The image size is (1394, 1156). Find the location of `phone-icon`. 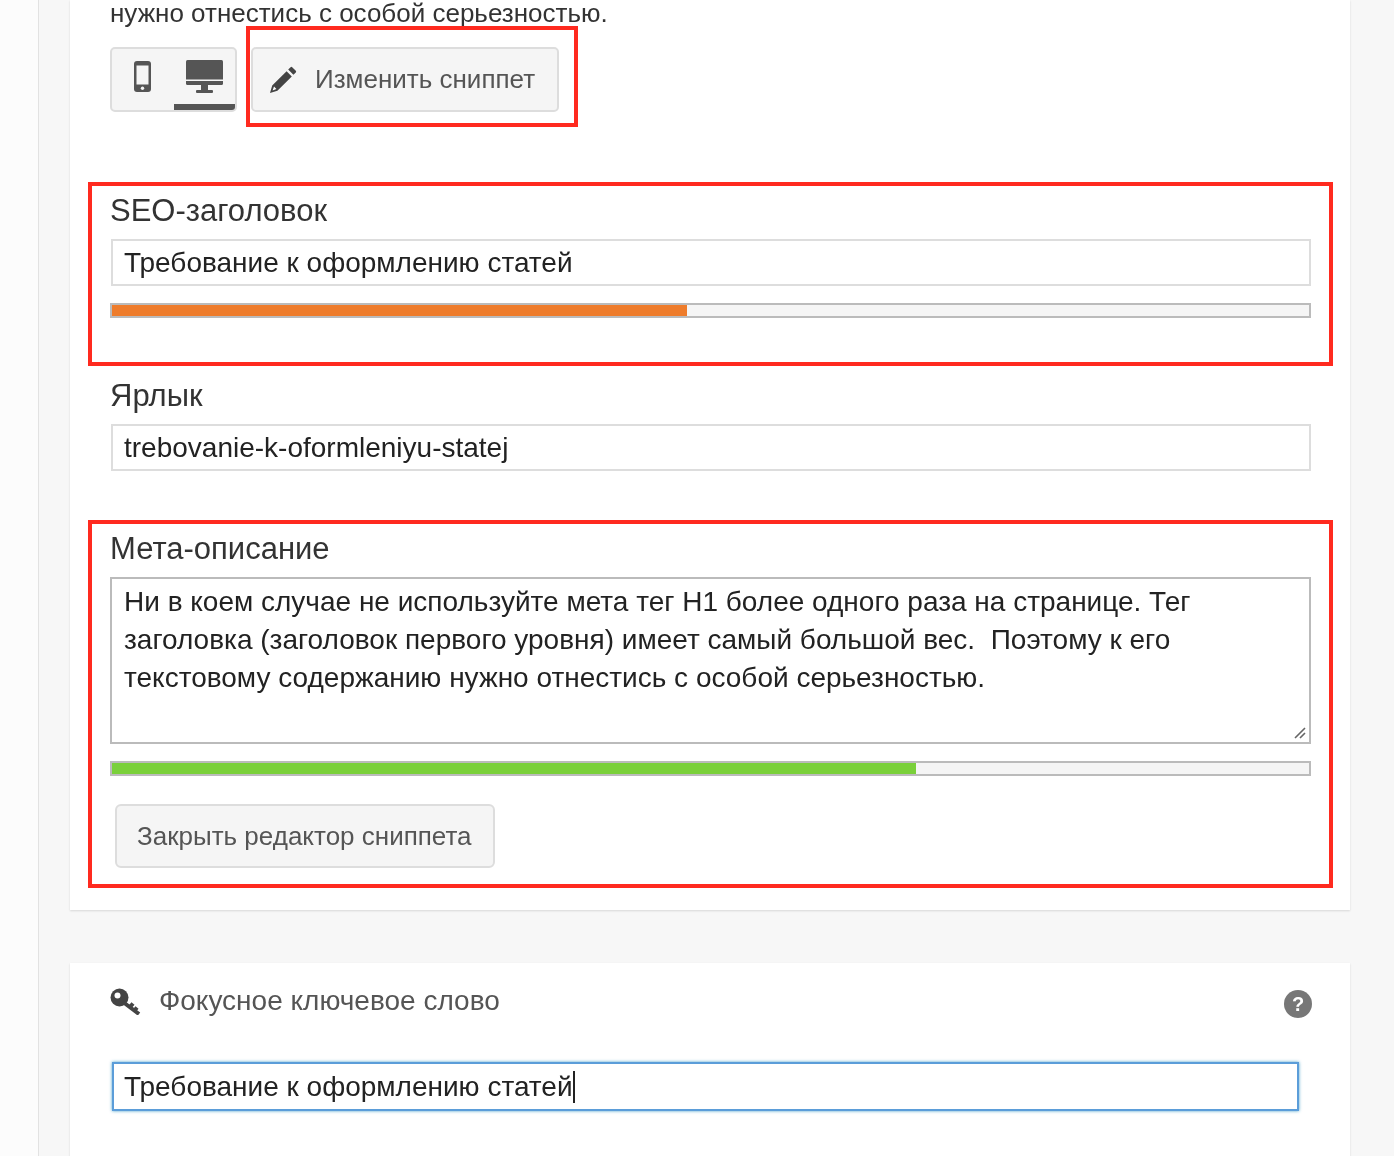

phone-icon is located at coordinates (143, 76).